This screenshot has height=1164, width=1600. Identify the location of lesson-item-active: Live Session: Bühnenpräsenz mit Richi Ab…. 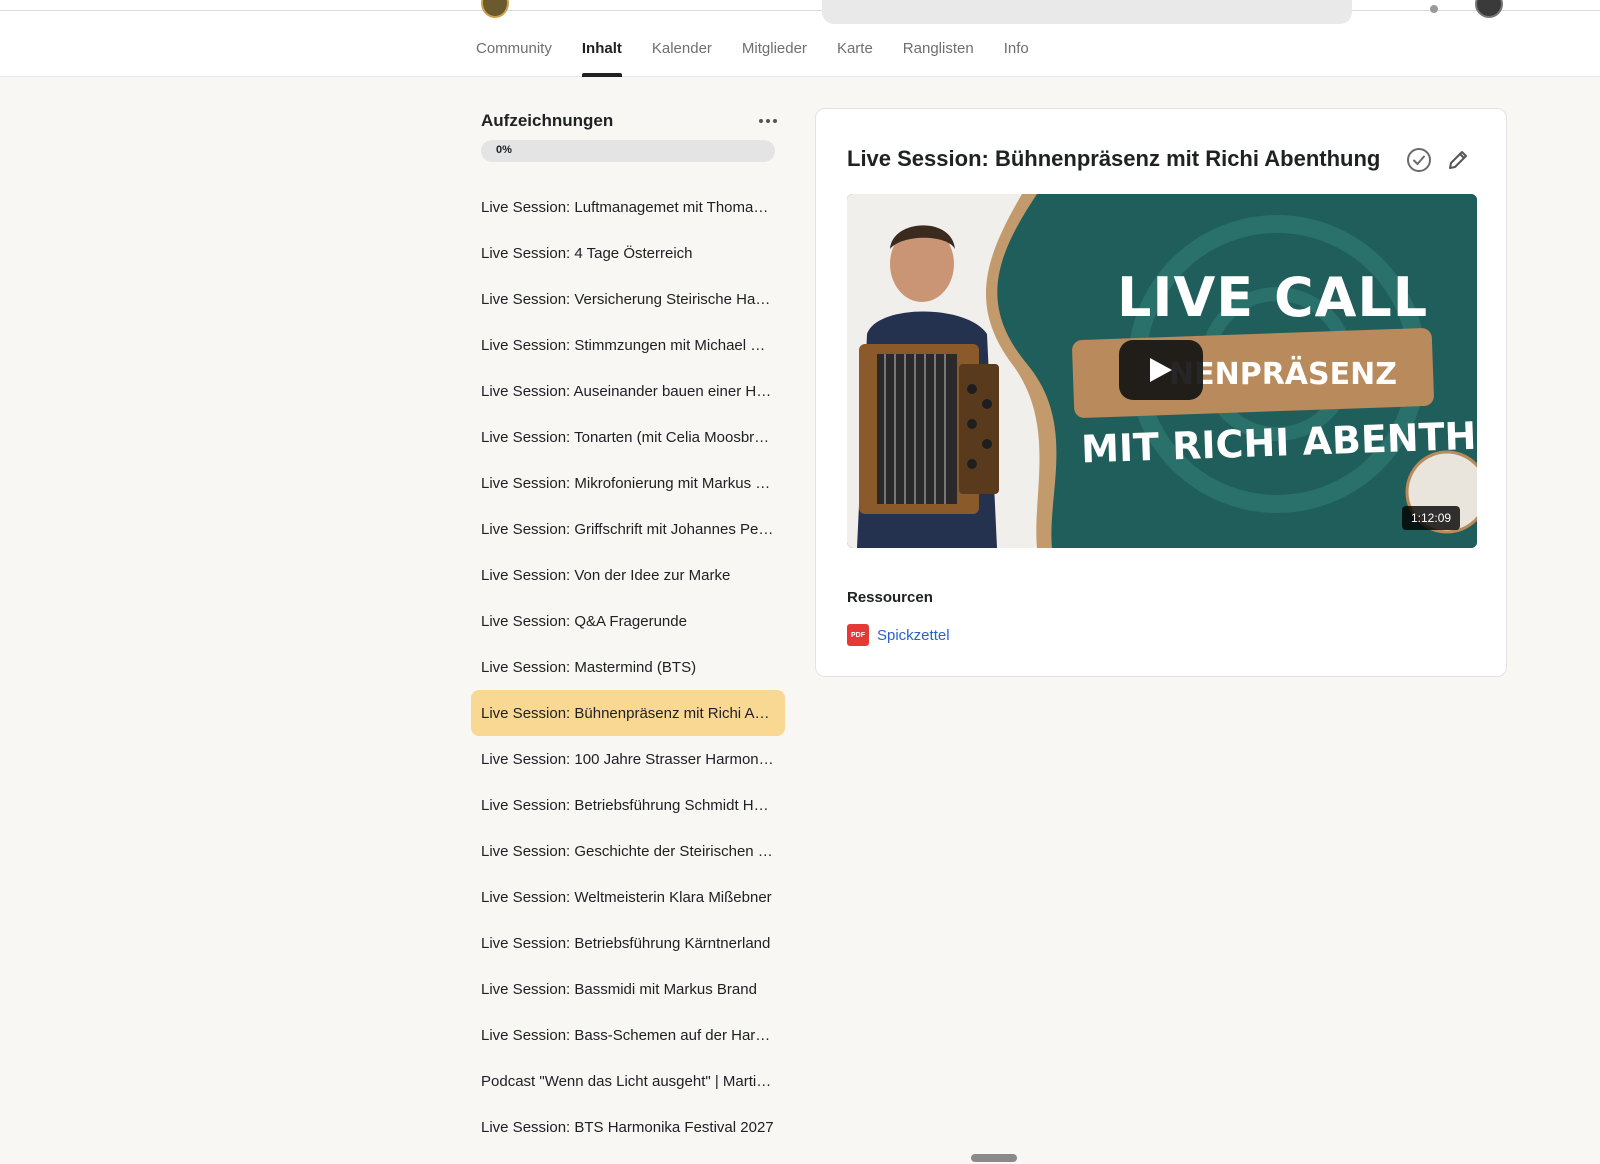
(628, 713).